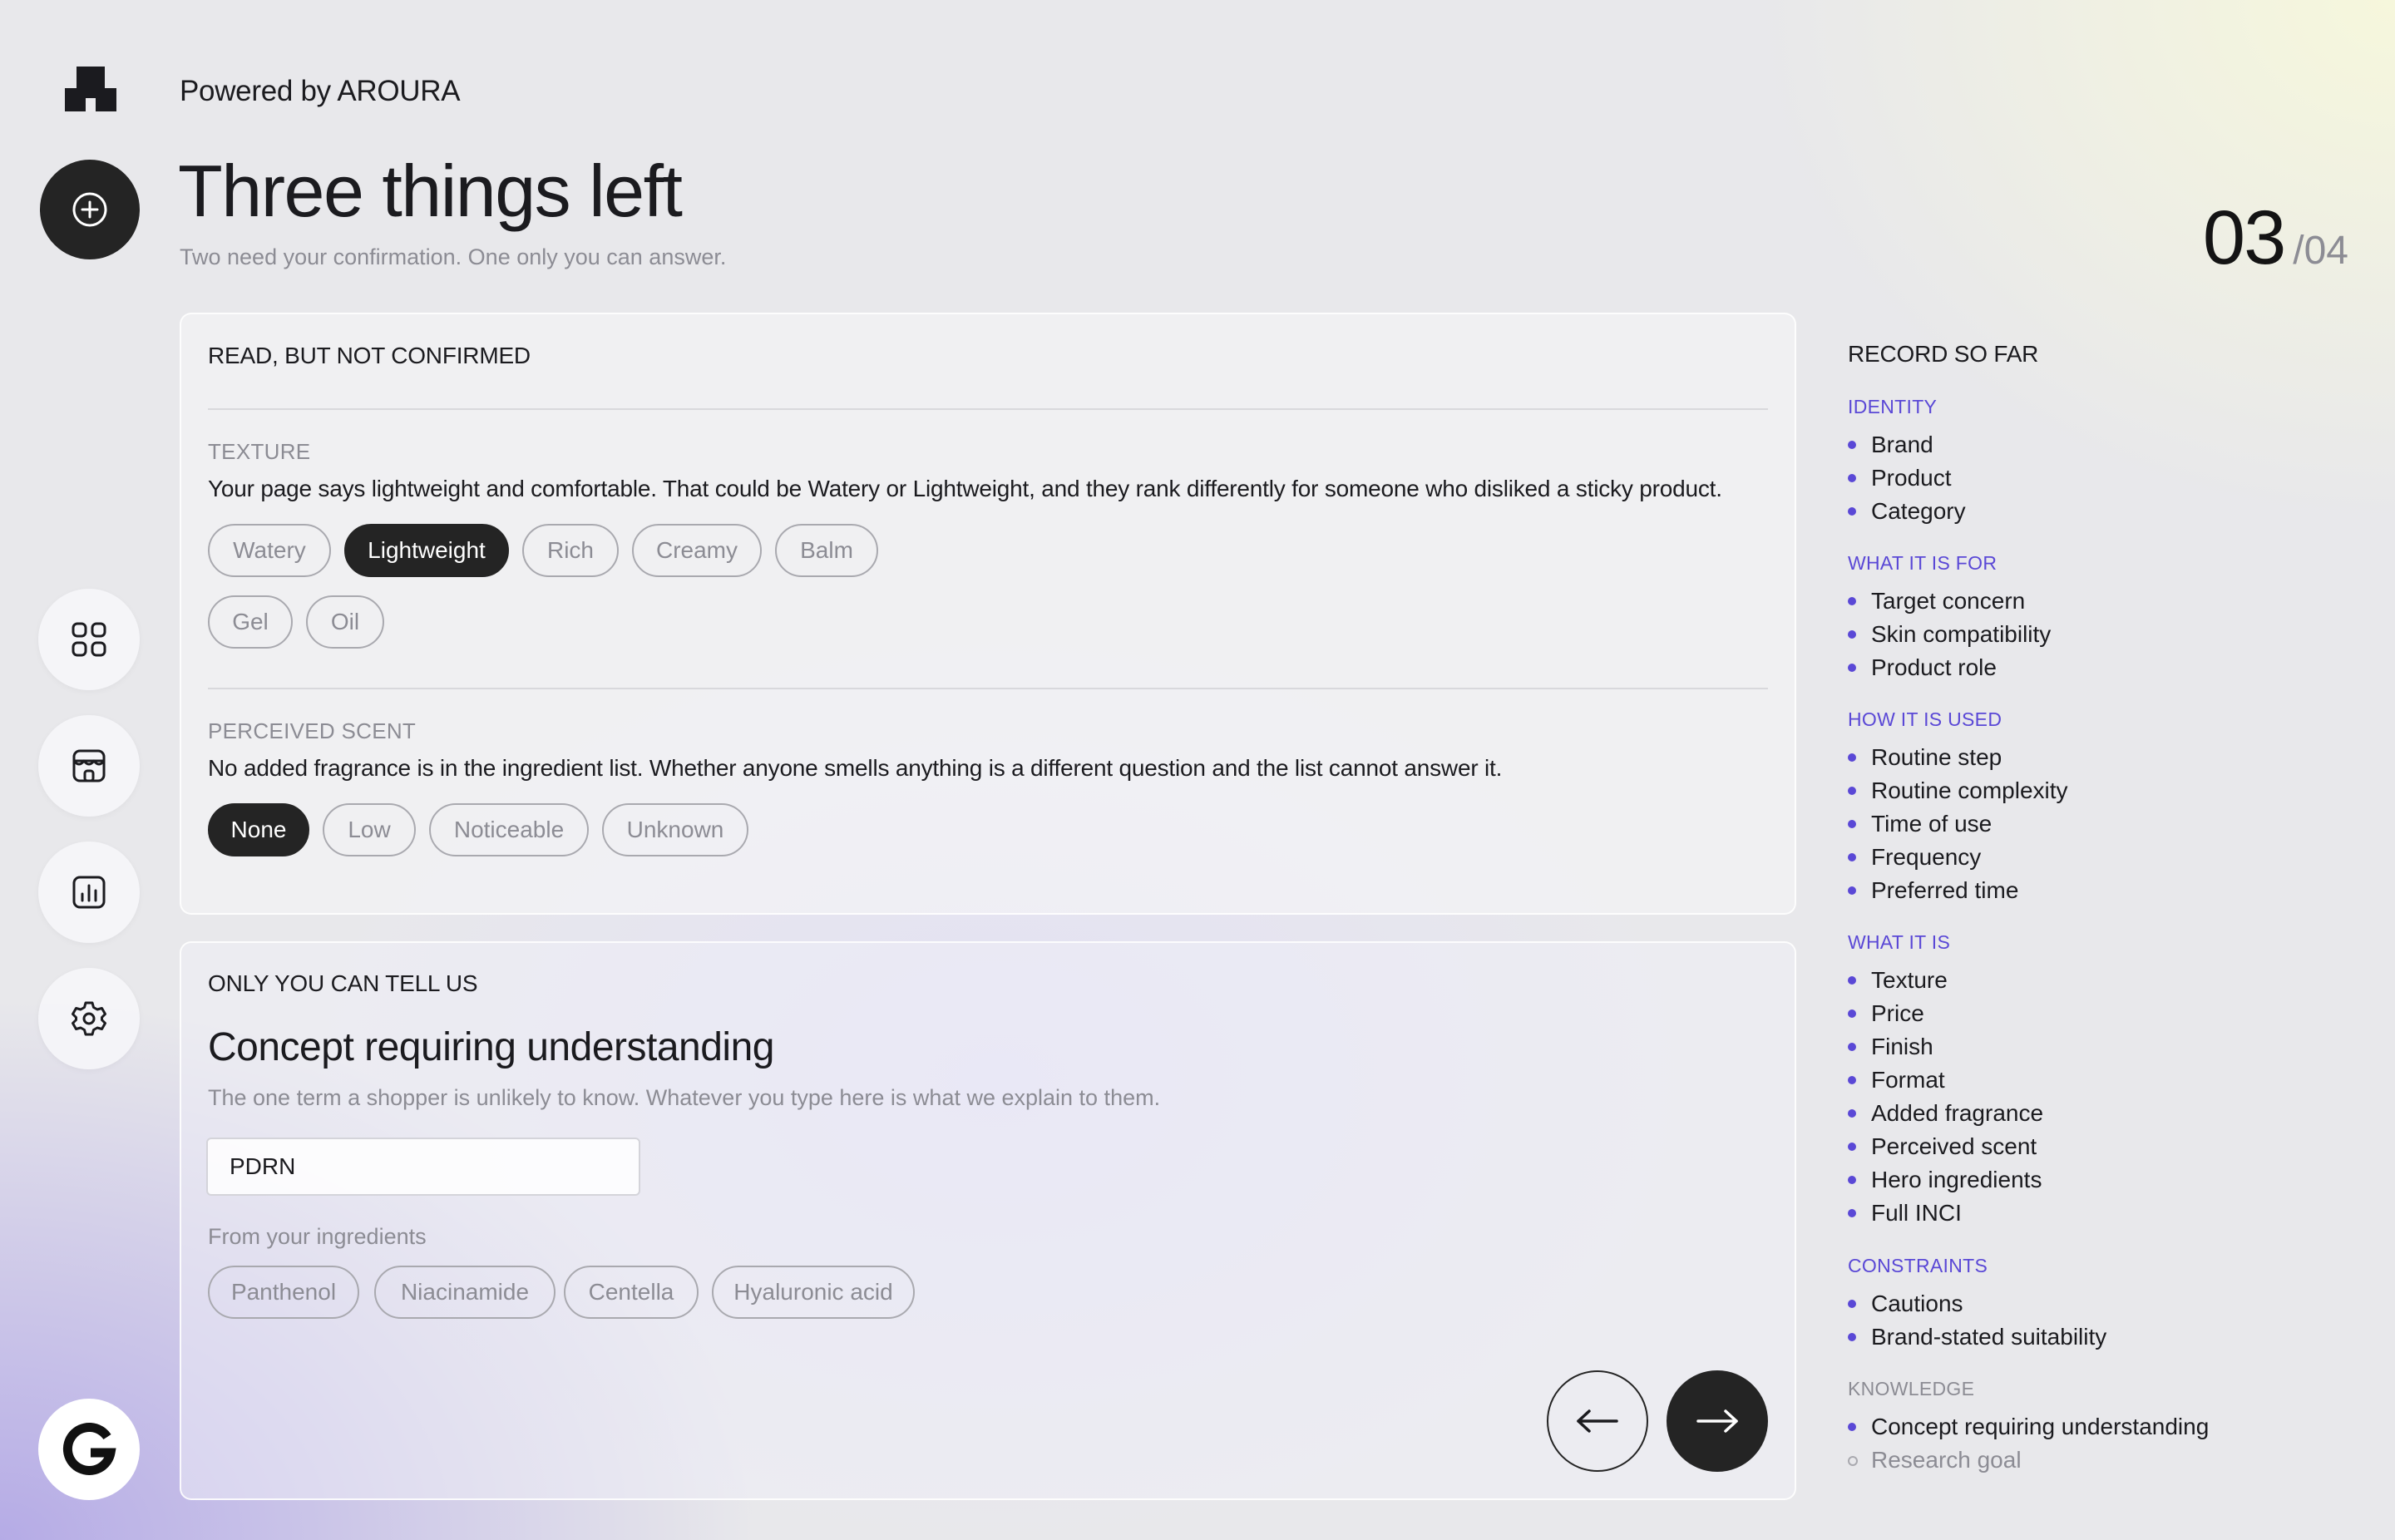 This screenshot has width=2395, height=1540. I want to click on record-group-title: HOW IT IS USED, so click(1925, 719).